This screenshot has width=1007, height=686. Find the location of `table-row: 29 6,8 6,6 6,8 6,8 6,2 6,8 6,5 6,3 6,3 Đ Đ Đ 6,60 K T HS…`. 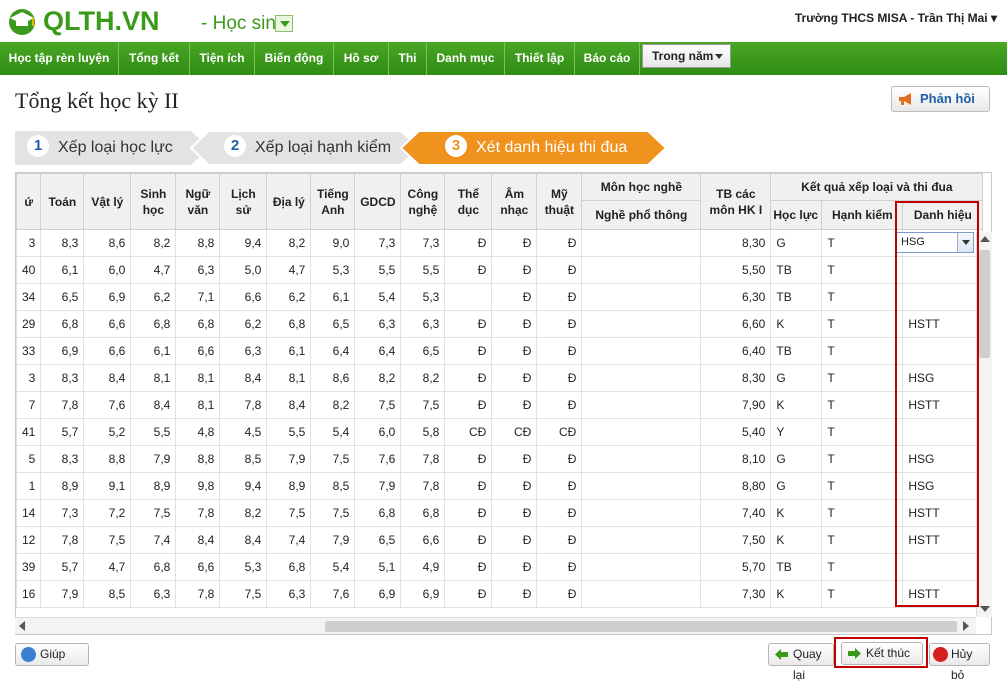

table-row: 29 6,8 6,6 6,8 6,8 6,2 6,8 6,5 6,3 6,3 Đ Đ Đ 6,60 K T HS… is located at coordinates (500, 324).